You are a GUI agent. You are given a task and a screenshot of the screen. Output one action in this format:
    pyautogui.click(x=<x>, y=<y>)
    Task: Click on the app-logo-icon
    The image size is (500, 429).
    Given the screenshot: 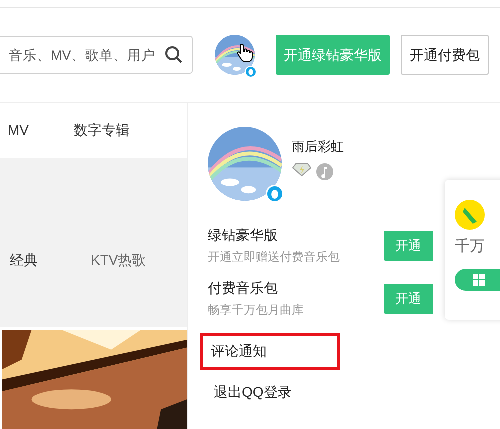 What is the action you would take?
    pyautogui.click(x=470, y=215)
    